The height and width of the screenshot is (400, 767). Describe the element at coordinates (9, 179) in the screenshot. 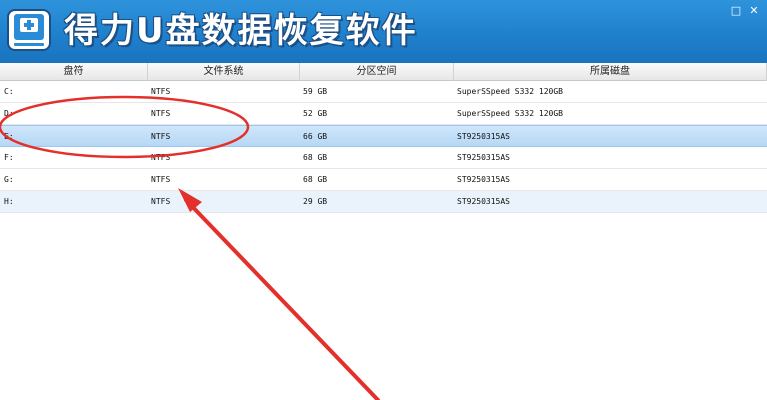

I see `cell-drive: G:` at that location.